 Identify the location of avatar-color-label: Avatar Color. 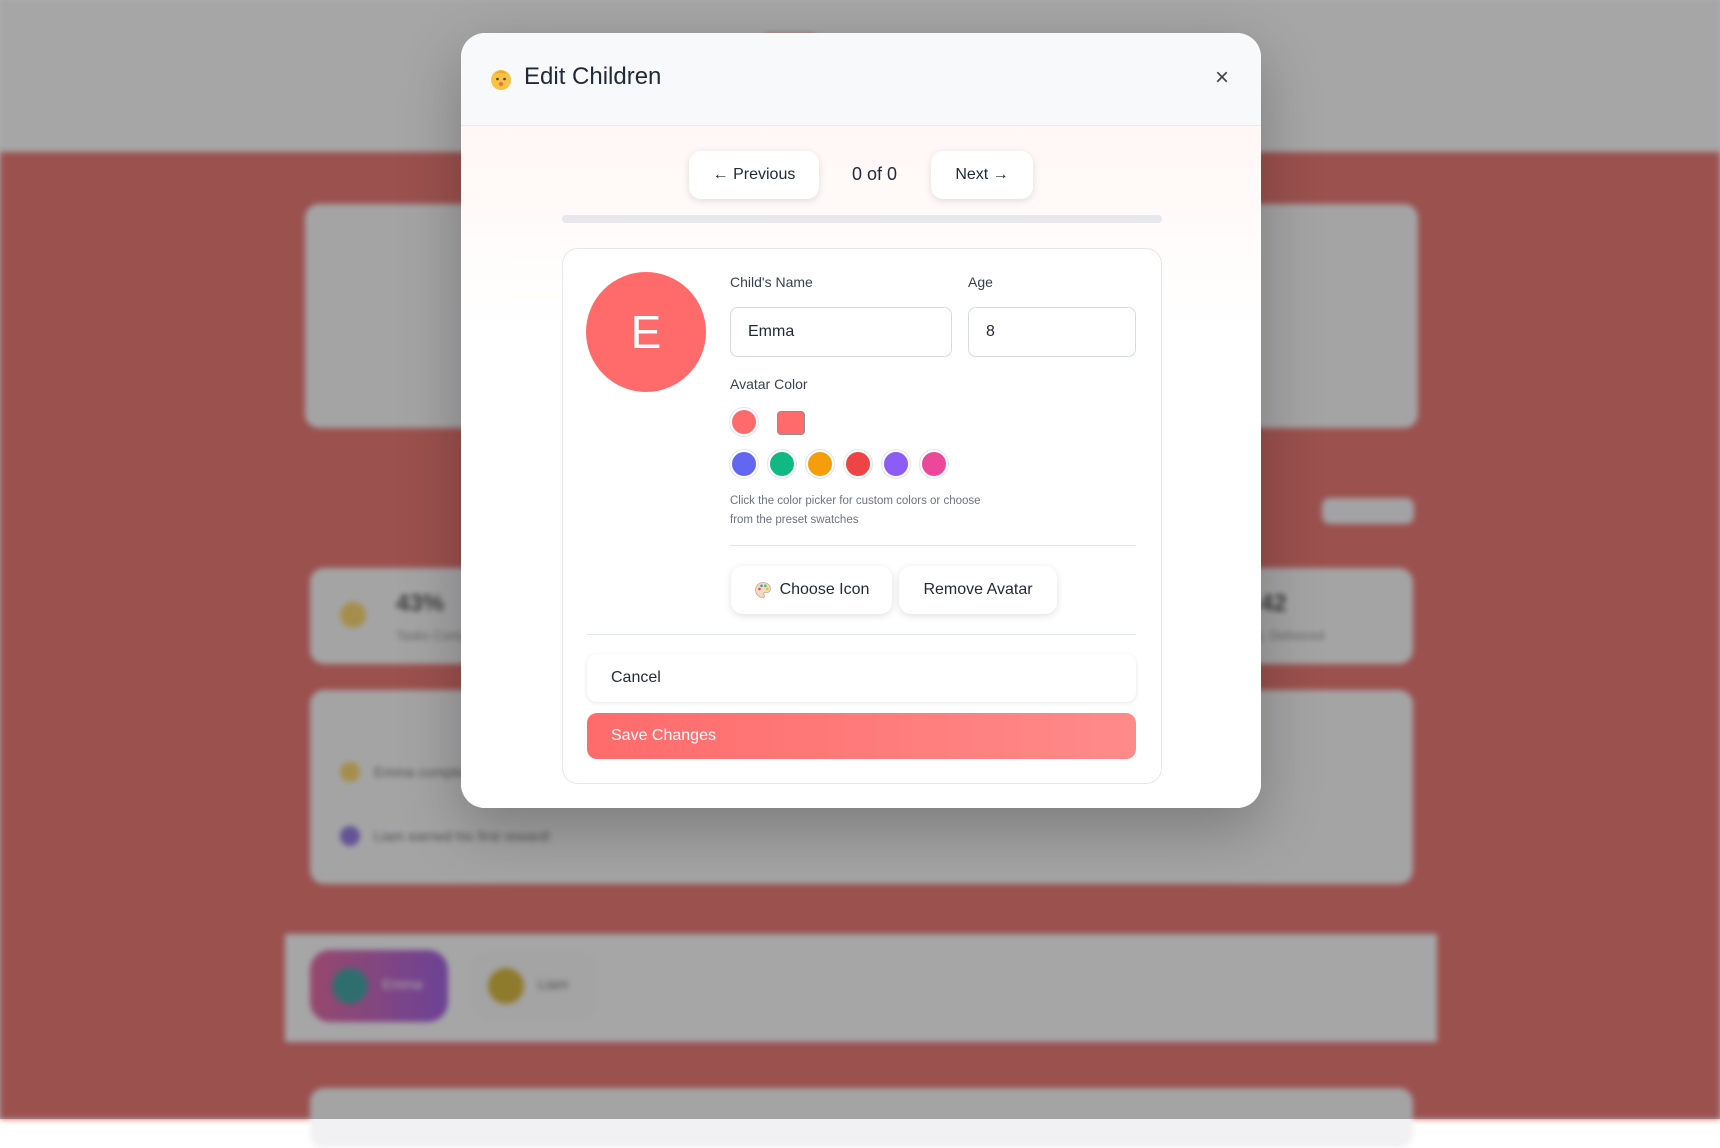
(769, 384).